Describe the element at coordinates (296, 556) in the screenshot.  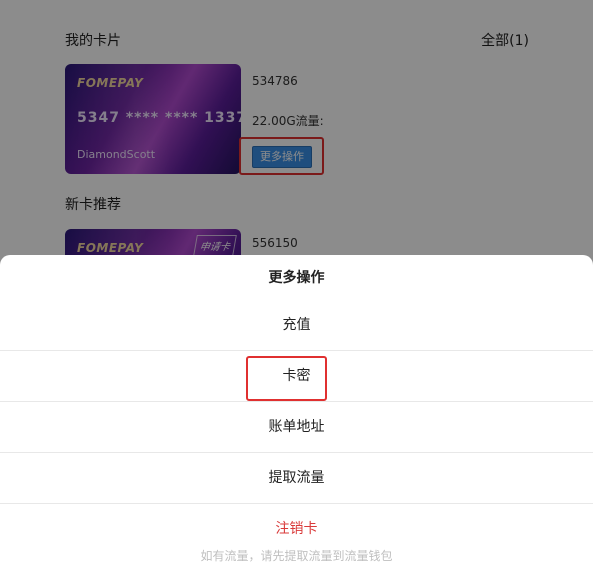
I see `sheet-note: 如有流量，请先提取流量到流量钱包` at that location.